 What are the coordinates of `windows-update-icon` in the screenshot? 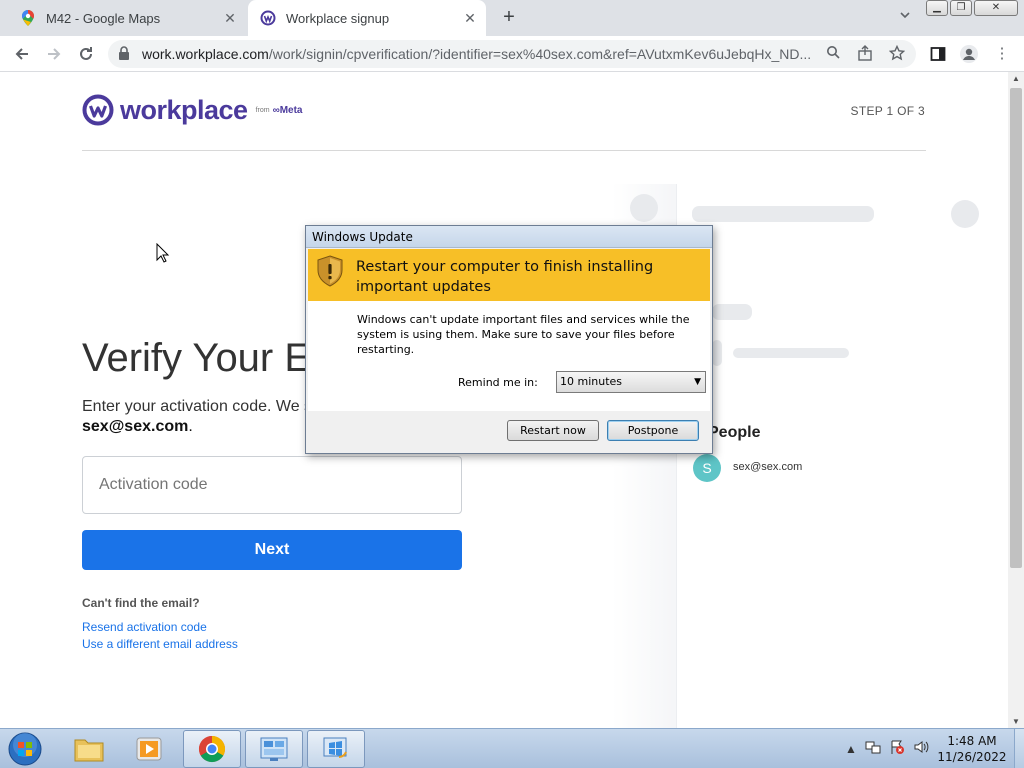 It's located at (335, 747).